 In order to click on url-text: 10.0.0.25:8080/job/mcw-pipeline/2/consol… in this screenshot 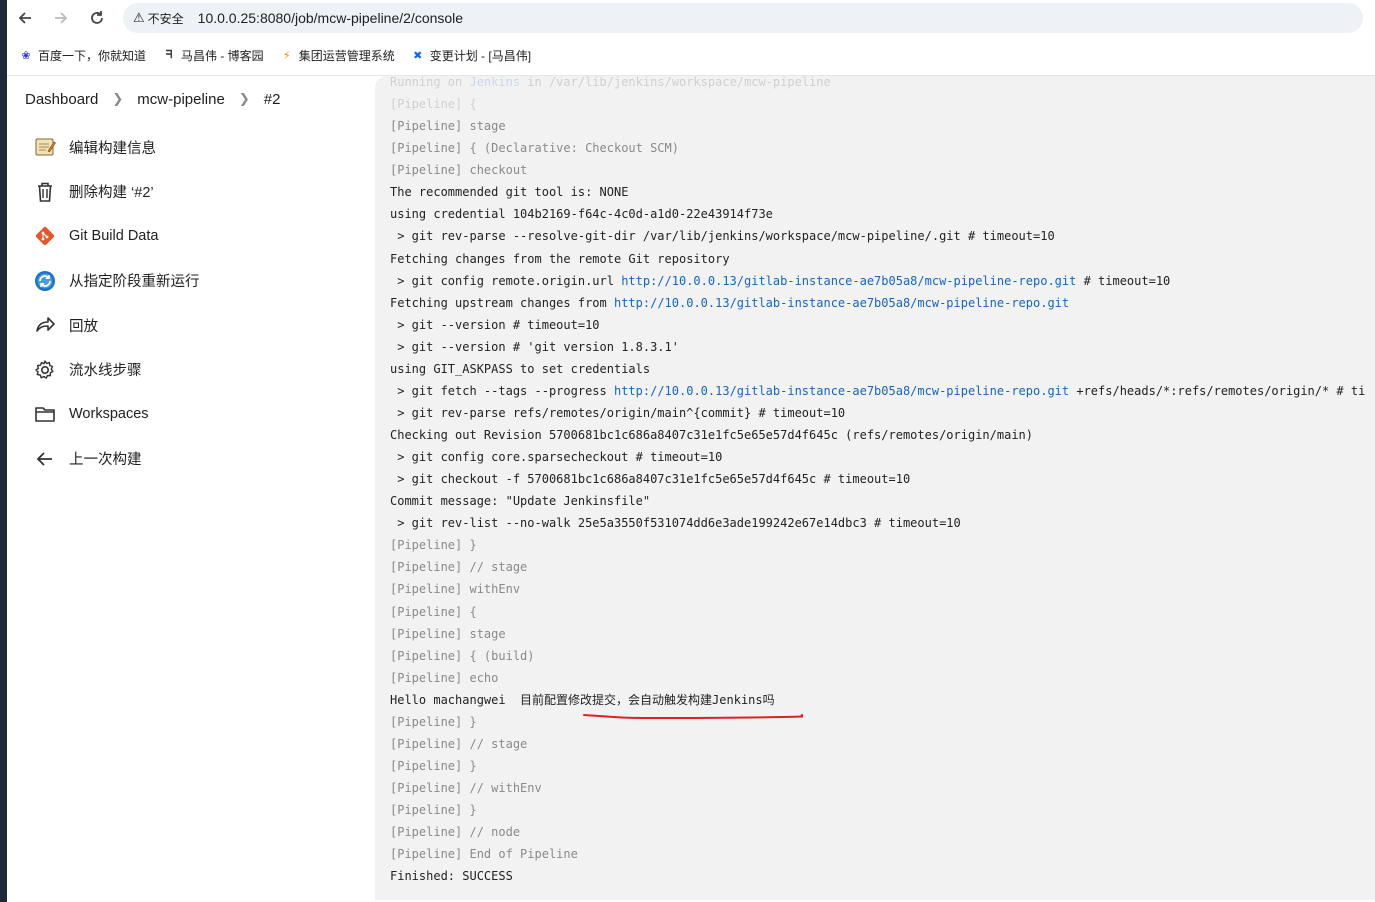, I will do `click(330, 18)`.